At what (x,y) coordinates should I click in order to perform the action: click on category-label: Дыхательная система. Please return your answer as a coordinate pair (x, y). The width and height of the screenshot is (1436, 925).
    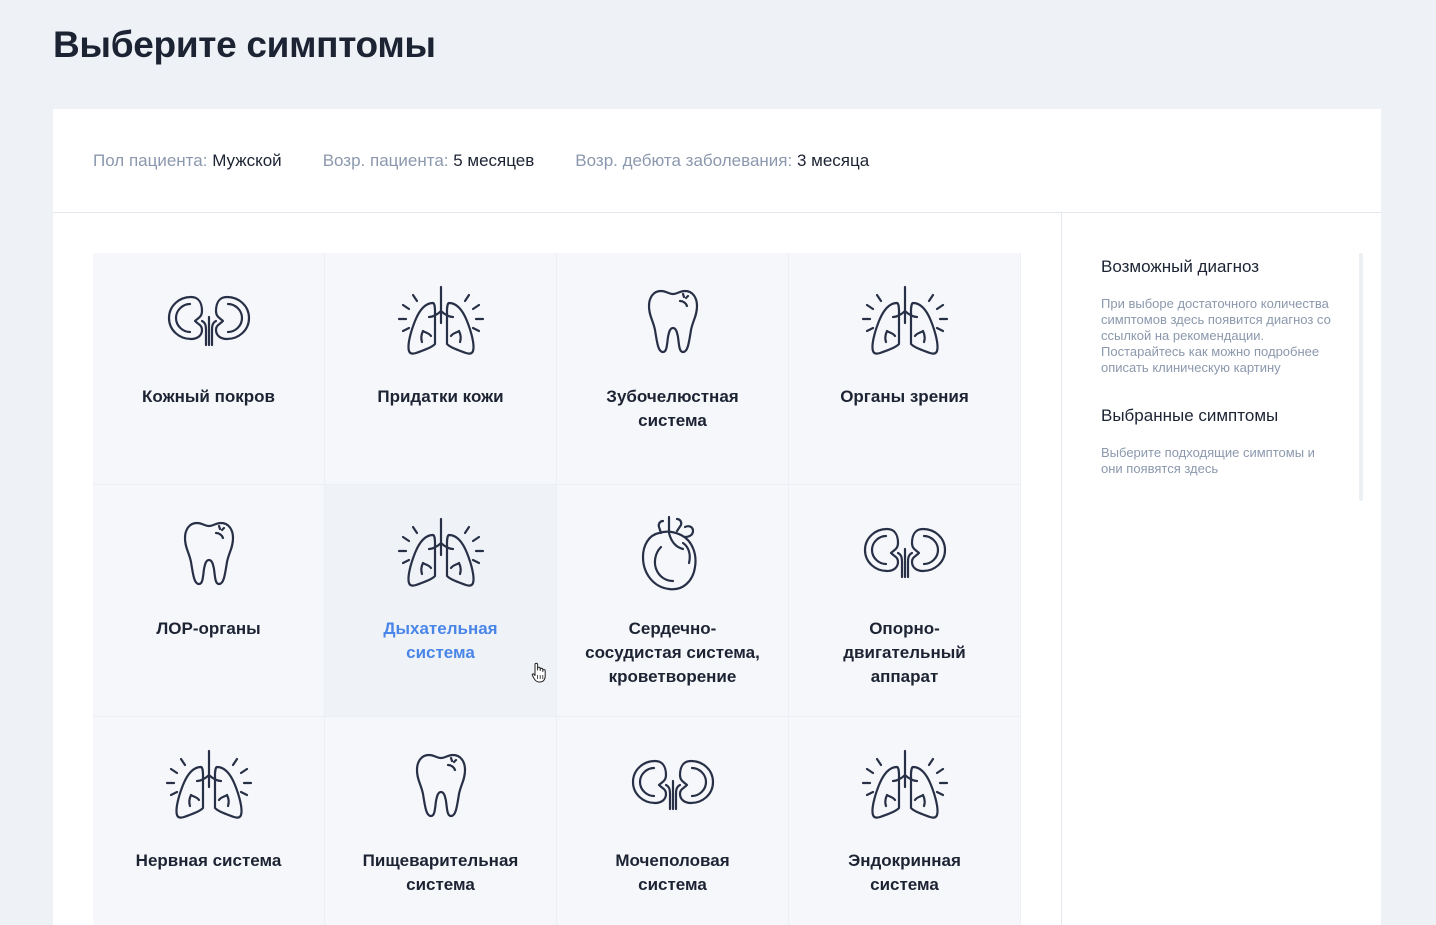
    Looking at the image, I should click on (440, 640).